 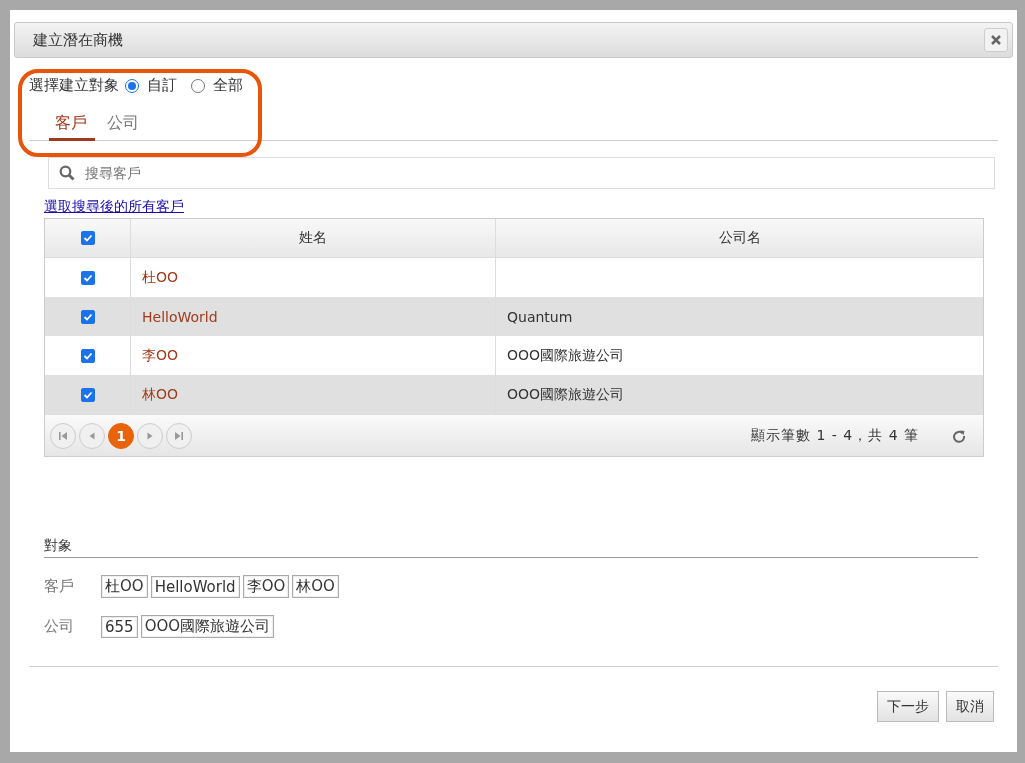 I want to click on tag: OOO國際旅遊公司, so click(x=207, y=626).